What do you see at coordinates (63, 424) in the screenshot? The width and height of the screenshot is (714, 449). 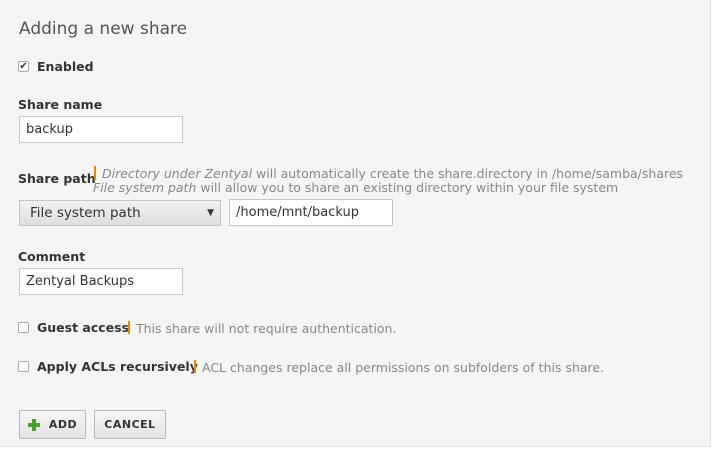 I see `add-button-label: ADD` at bounding box center [63, 424].